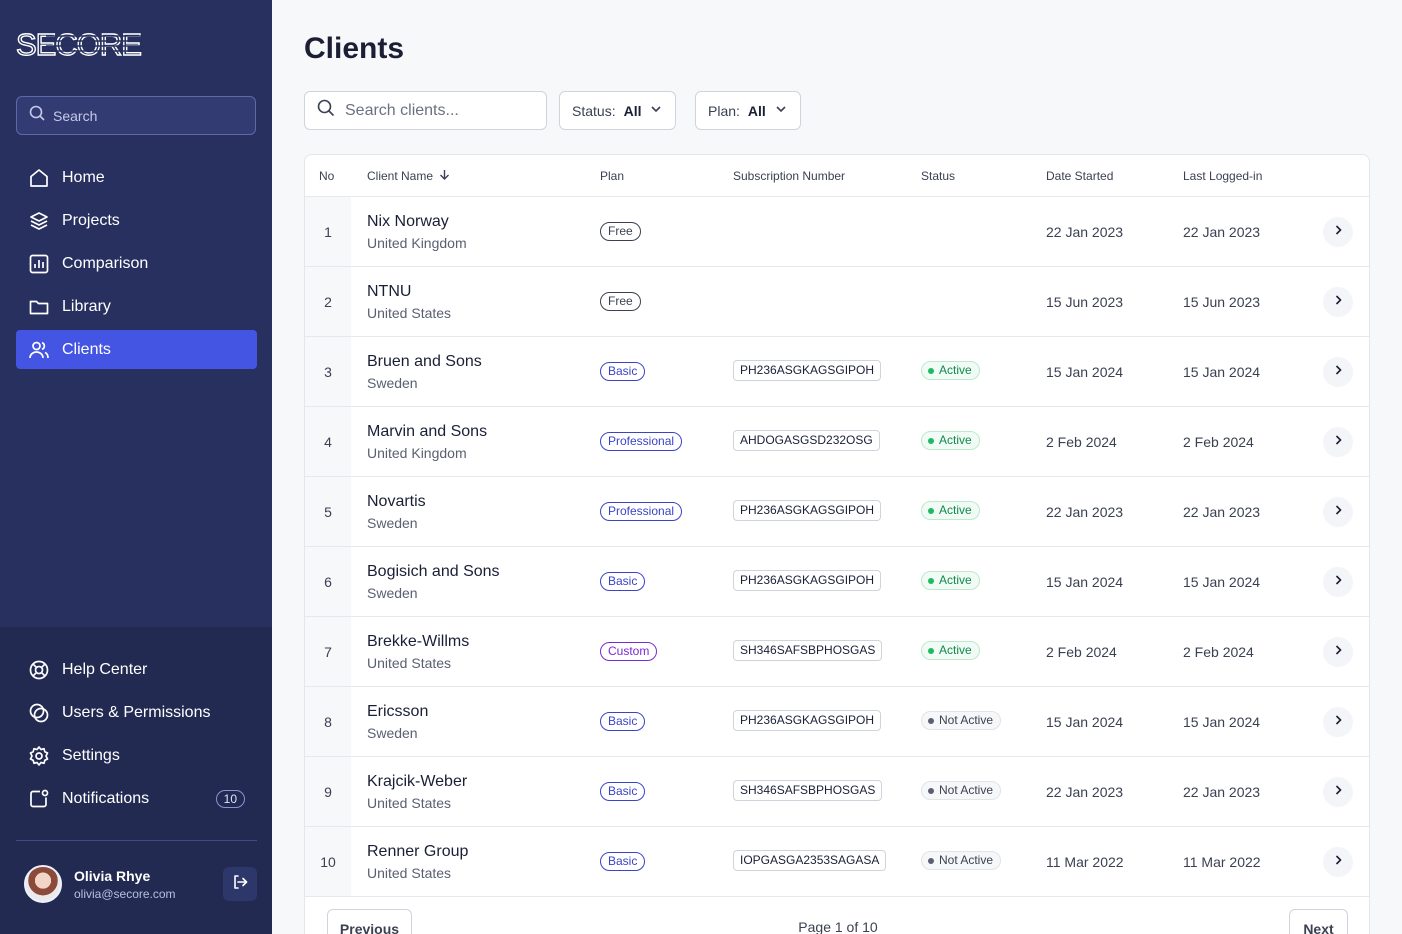 The image size is (1402, 934). I want to click on nav-item-comparison: Comparison, so click(136, 263).